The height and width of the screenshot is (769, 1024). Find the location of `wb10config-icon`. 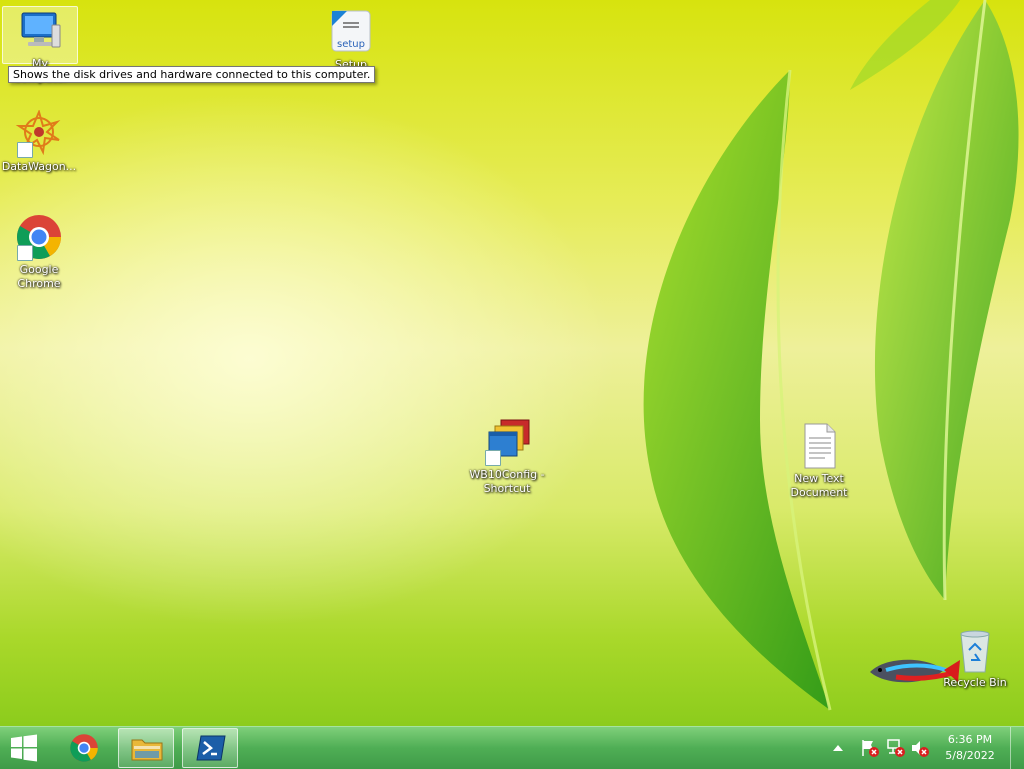

wb10config-icon is located at coordinates (507, 442).